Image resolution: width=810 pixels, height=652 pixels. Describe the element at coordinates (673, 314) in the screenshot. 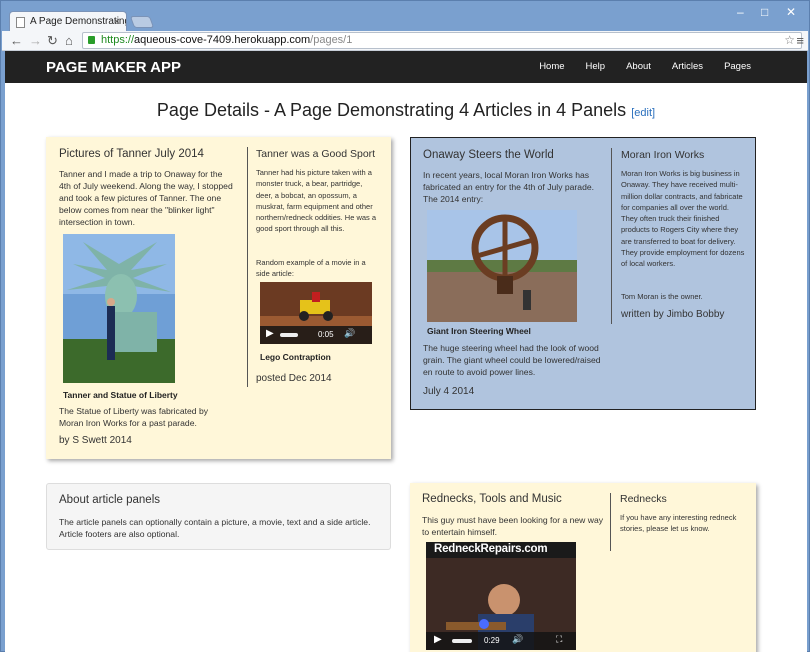

I see `side-article-footer: written by Jimbo Bobby` at that location.